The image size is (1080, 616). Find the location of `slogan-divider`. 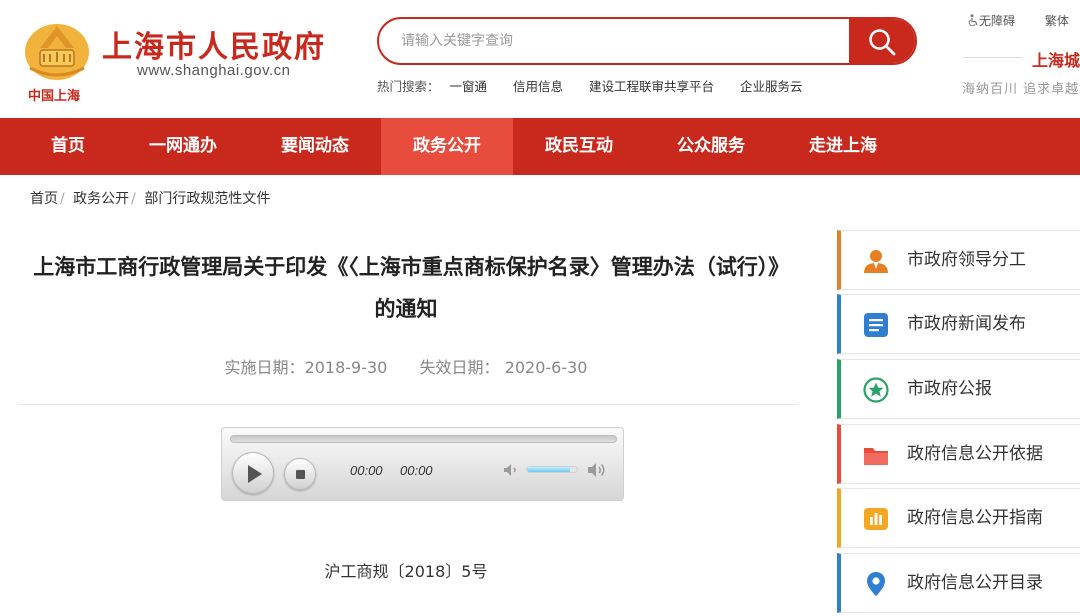

slogan-divider is located at coordinates (993, 57).